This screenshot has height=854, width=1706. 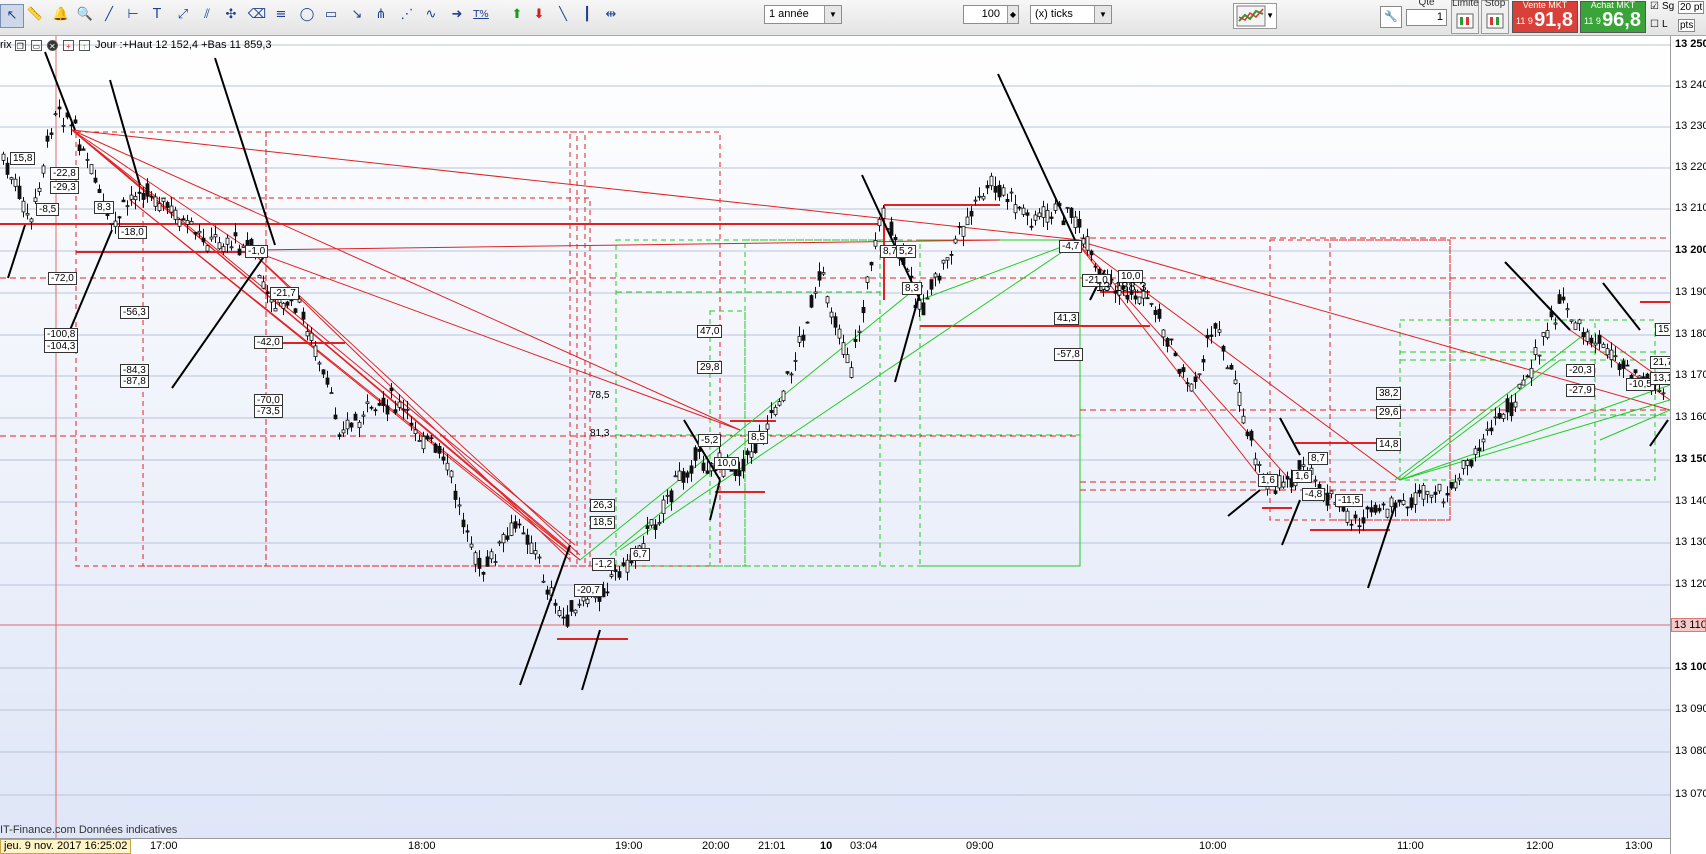 What do you see at coordinates (1426, 17) in the screenshot?
I see `qty-input: 1` at bounding box center [1426, 17].